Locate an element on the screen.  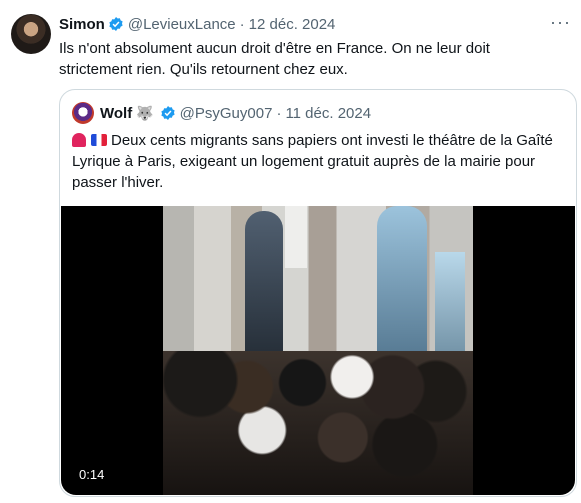
quoted-author-name: Wolf is located at coordinates (116, 113).